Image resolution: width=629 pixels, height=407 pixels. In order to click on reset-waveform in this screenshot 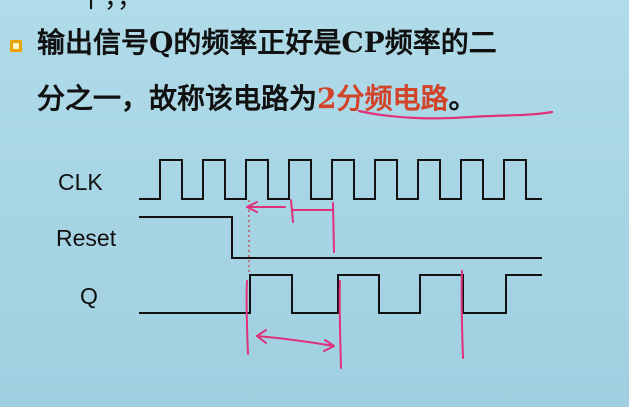, I will do `click(340, 237)`.